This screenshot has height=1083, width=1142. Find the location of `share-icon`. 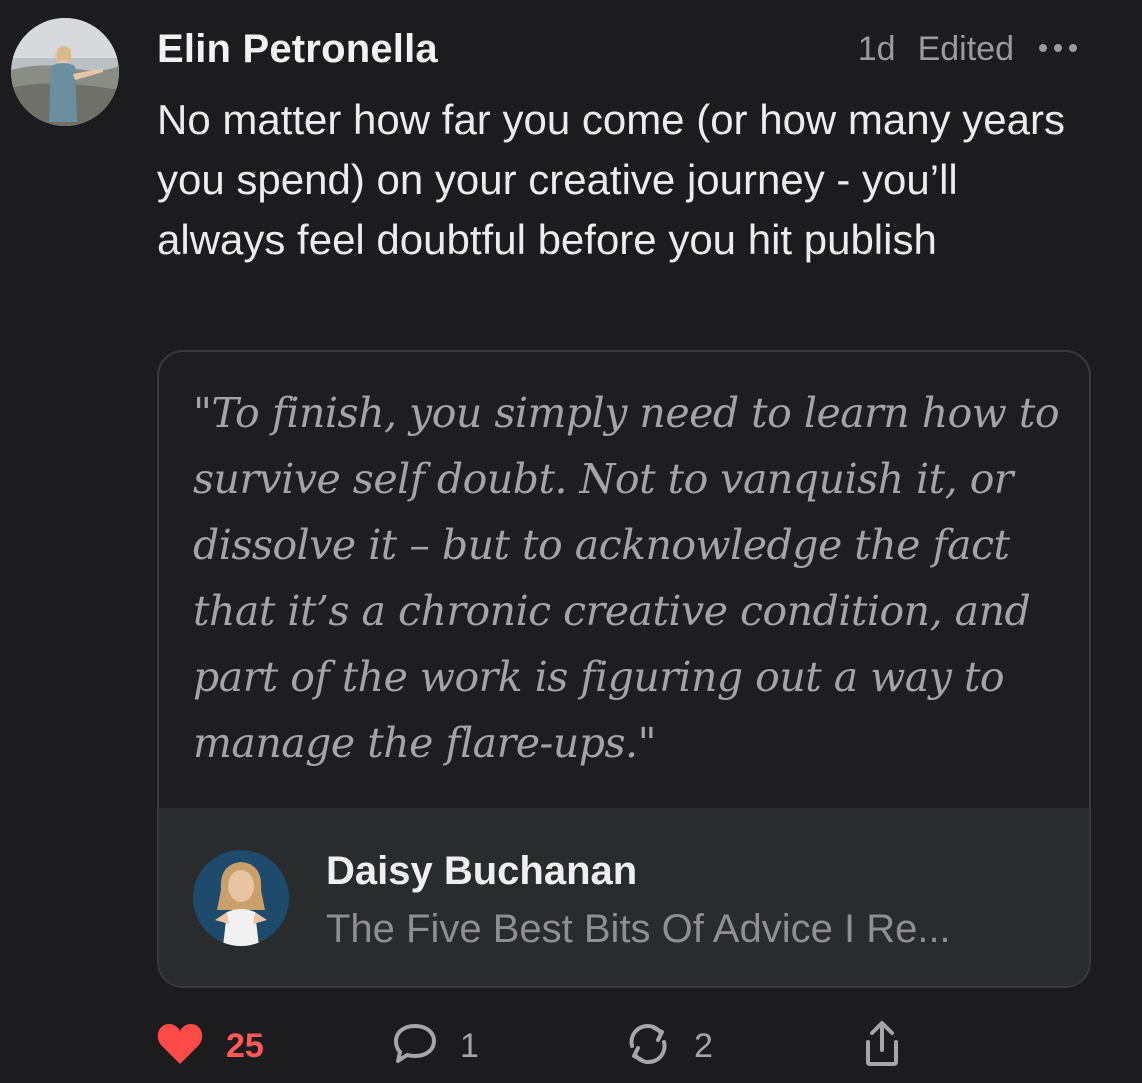

share-icon is located at coordinates (882, 1046).